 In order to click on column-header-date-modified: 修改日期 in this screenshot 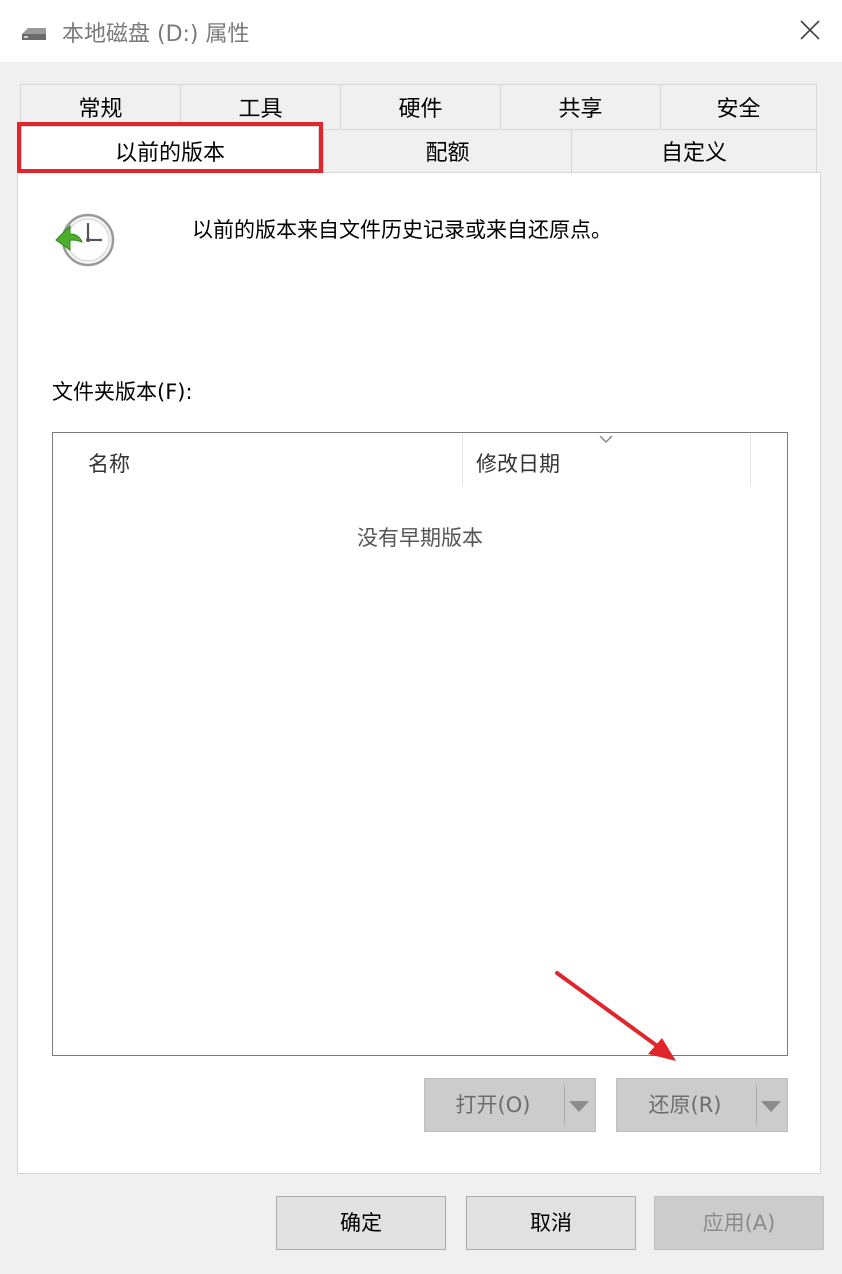, I will do `click(518, 463)`.